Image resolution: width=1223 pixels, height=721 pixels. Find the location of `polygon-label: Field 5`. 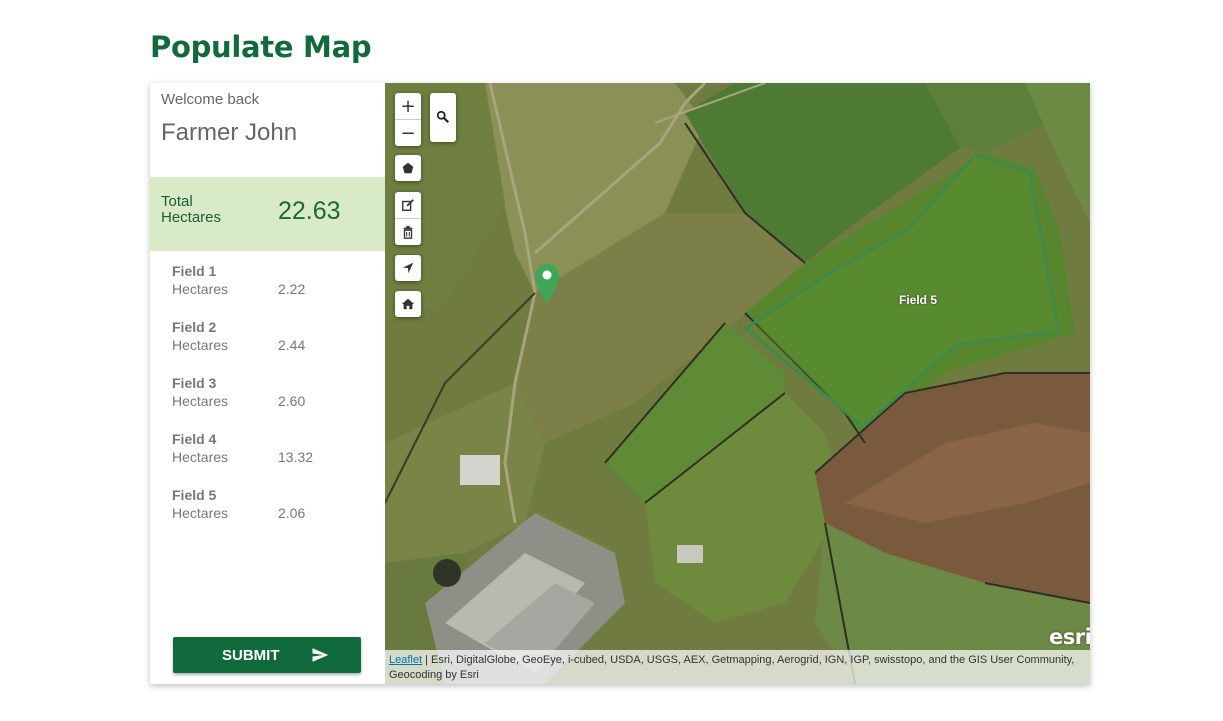

polygon-label: Field 5 is located at coordinates (918, 300).